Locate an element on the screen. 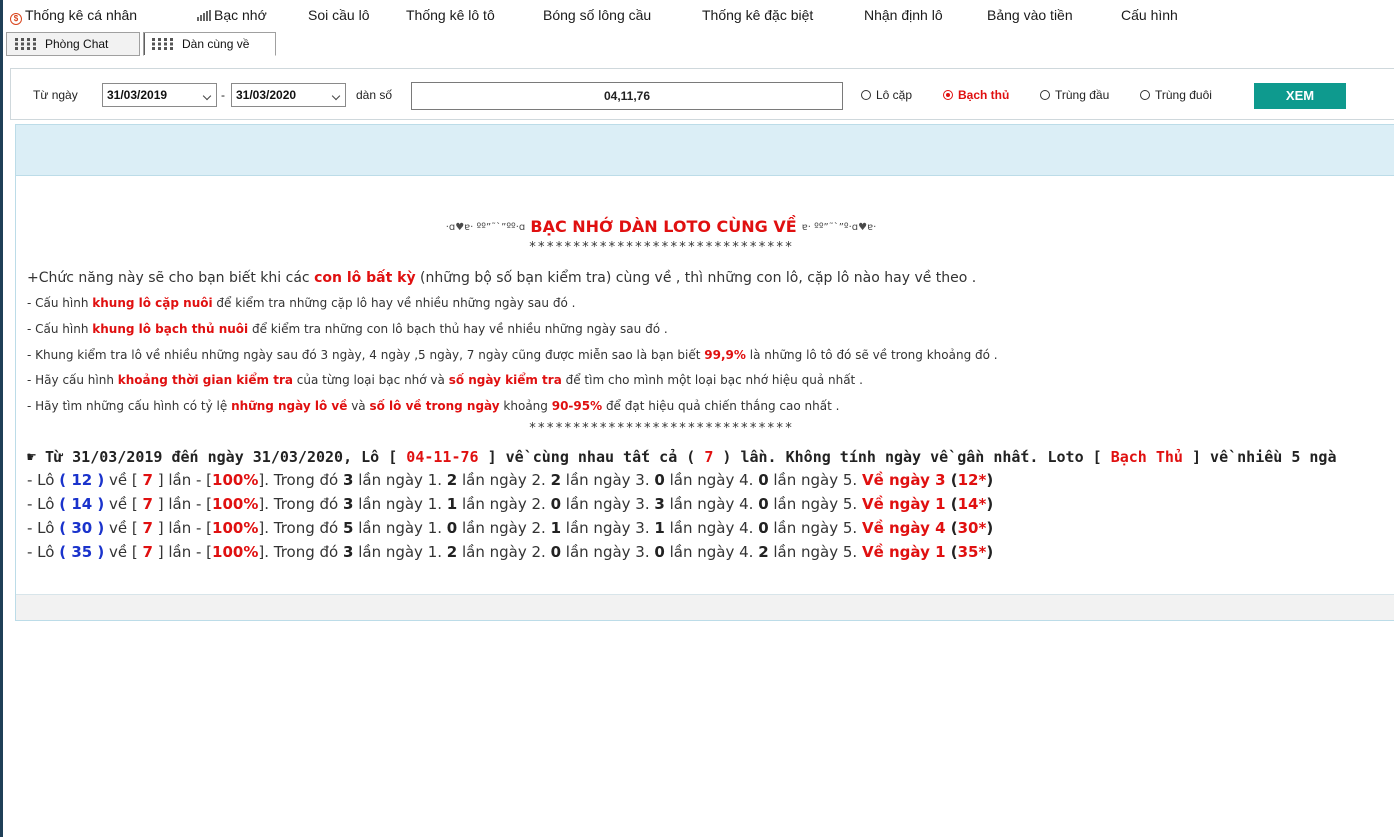  lo-number: 14 is located at coordinates (82, 504).